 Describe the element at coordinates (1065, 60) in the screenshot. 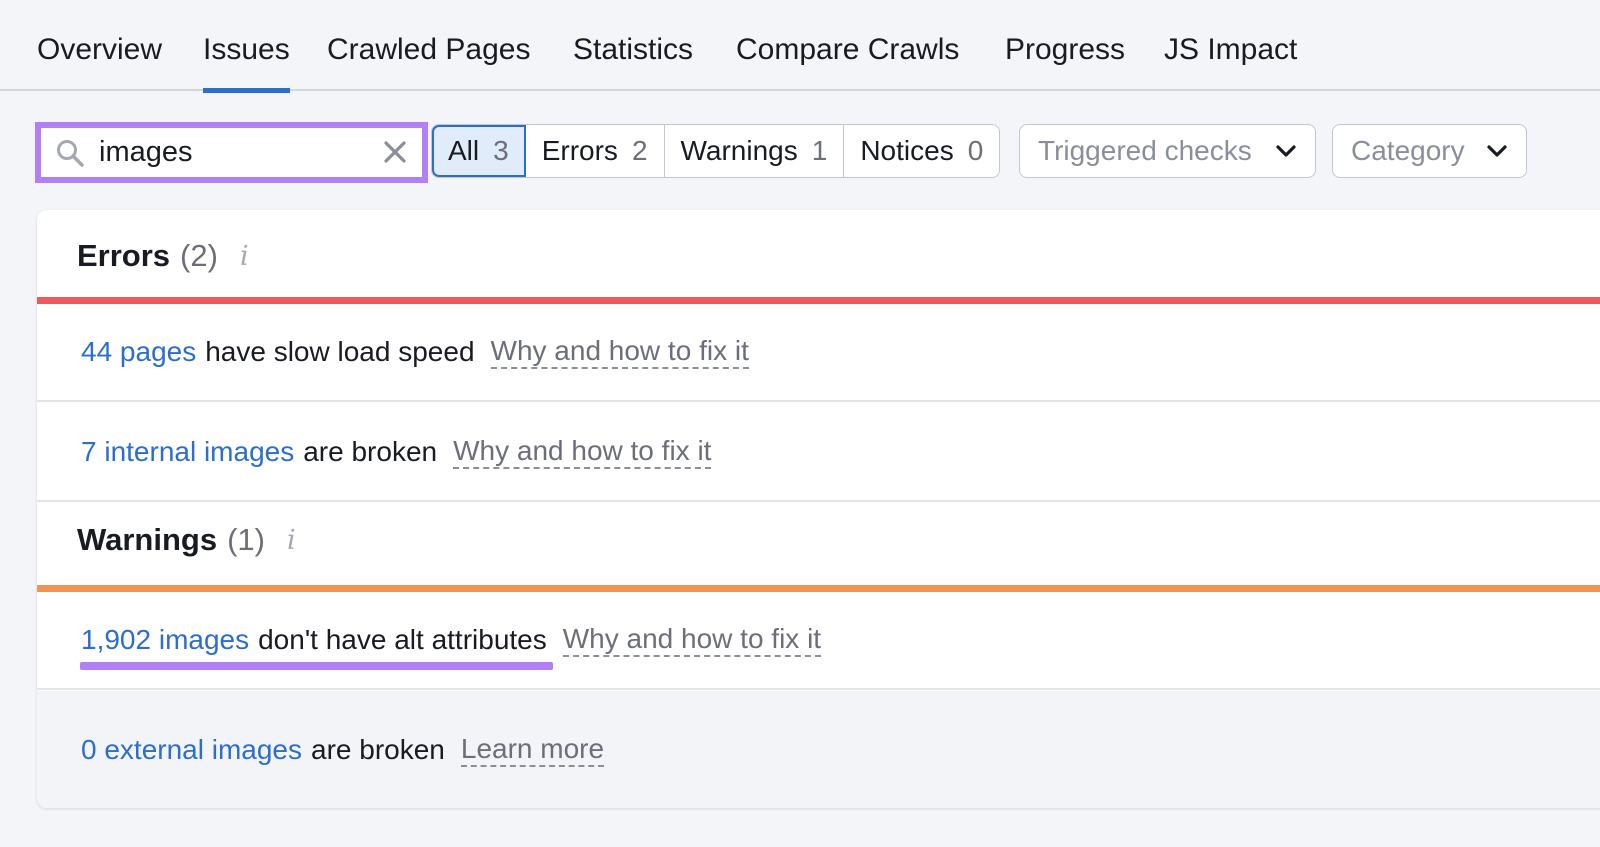

I see `tab-progress: Progress` at that location.